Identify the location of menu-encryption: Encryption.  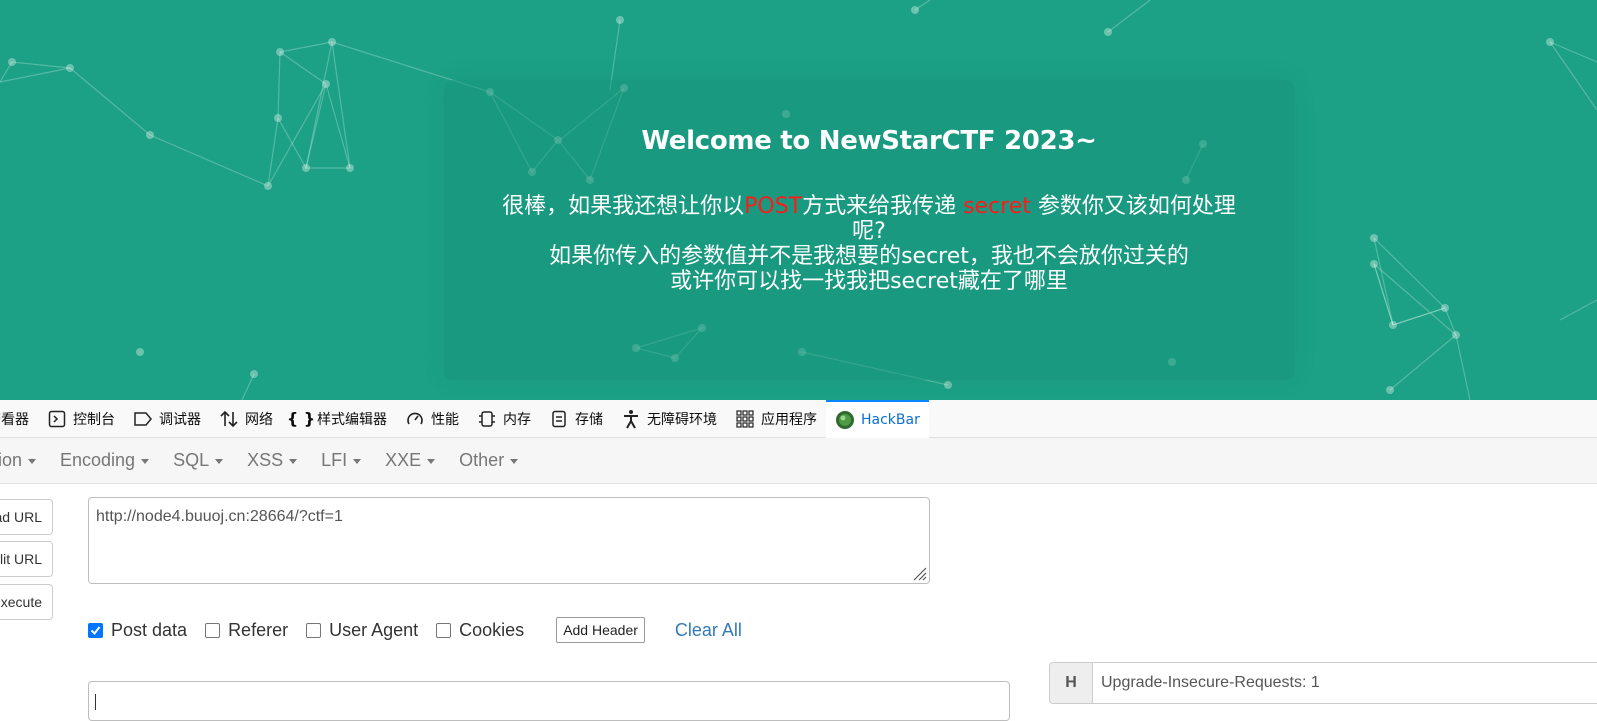
(24, 460).